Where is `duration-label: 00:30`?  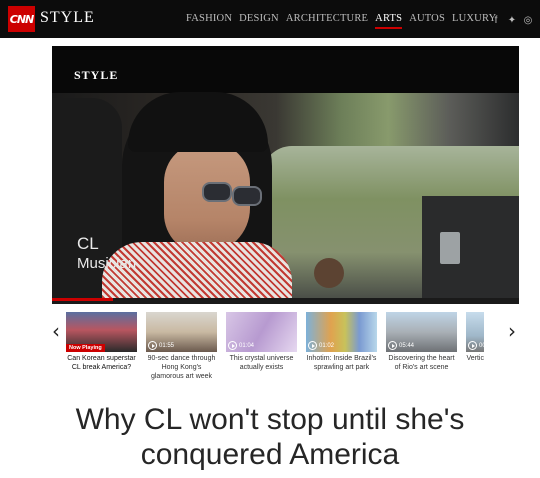 duration-label: 00:30 is located at coordinates (476, 345).